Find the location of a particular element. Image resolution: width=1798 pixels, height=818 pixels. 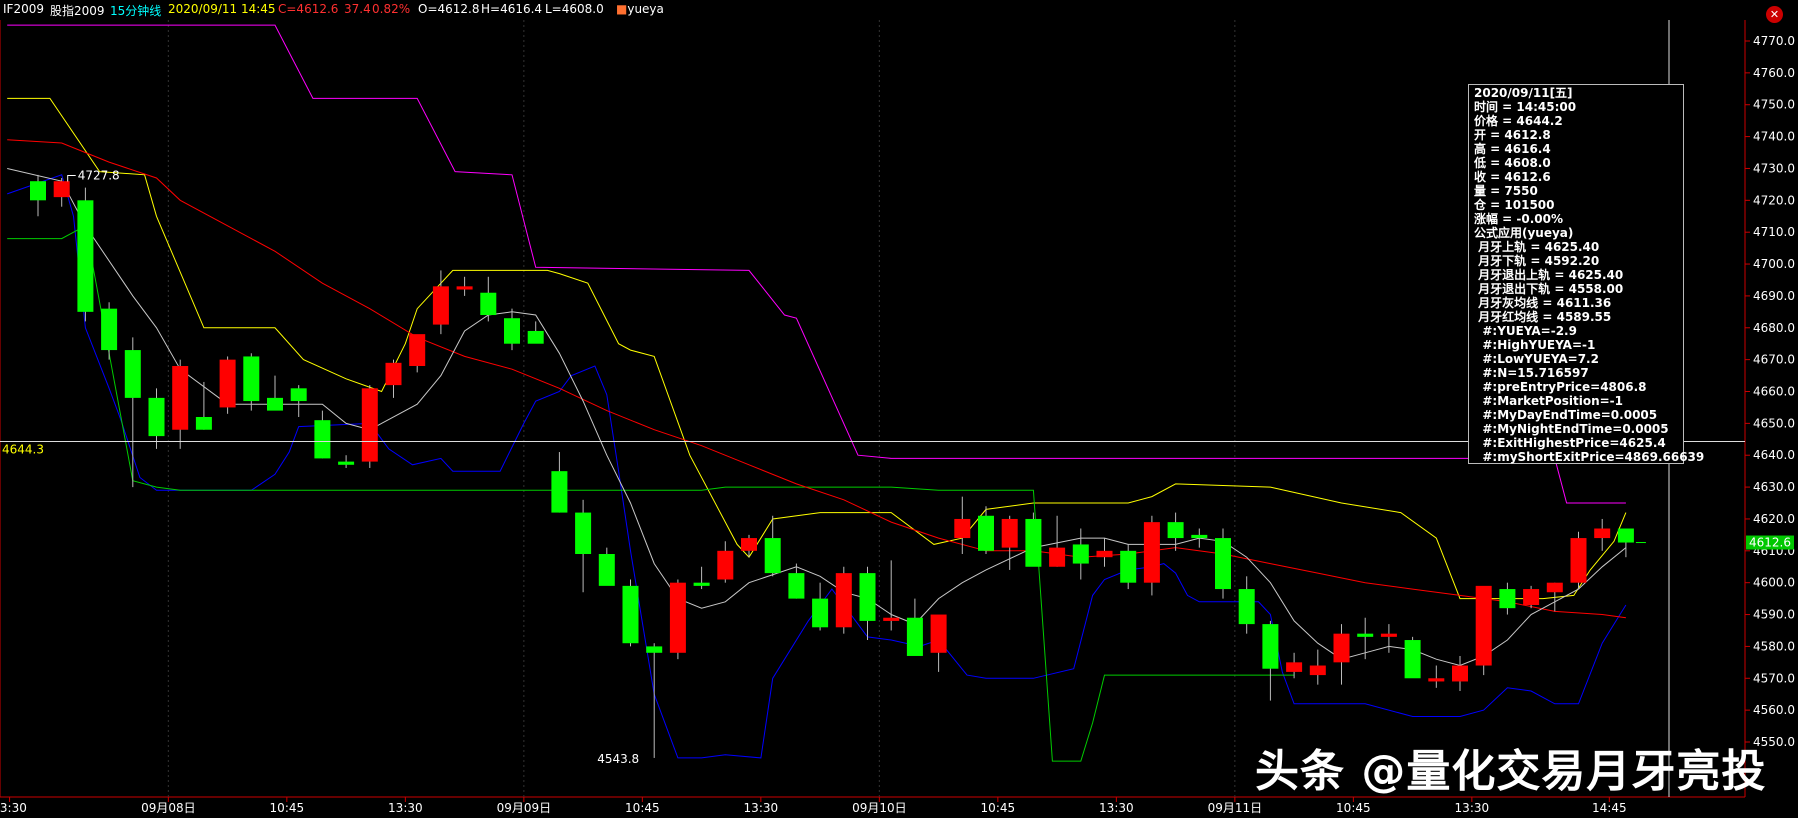

x-tick-label: 09月10日 is located at coordinates (879, 808).